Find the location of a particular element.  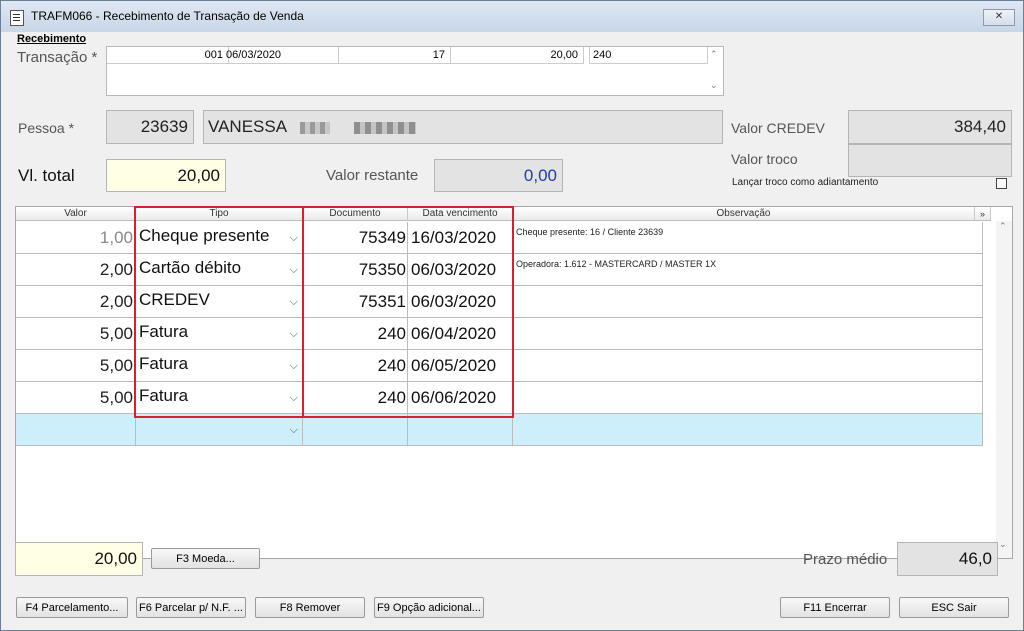

prazo-medio-field: 46,0 is located at coordinates (947, 559).